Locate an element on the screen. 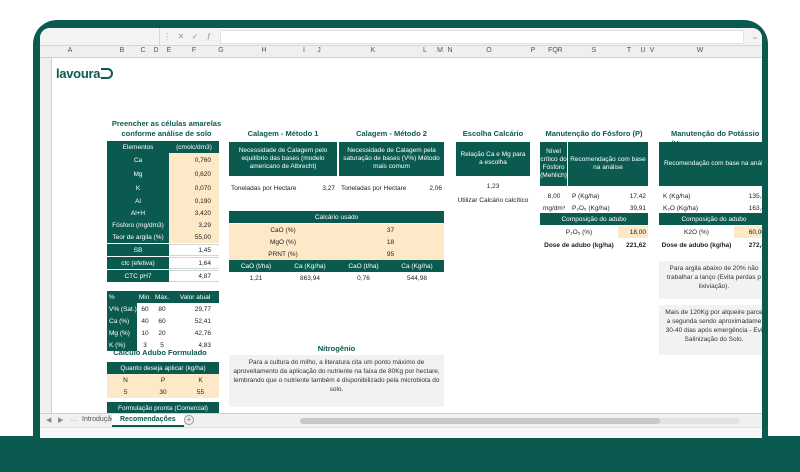 The height and width of the screenshot is (472, 800). column-header: L is located at coordinates (425, 50).